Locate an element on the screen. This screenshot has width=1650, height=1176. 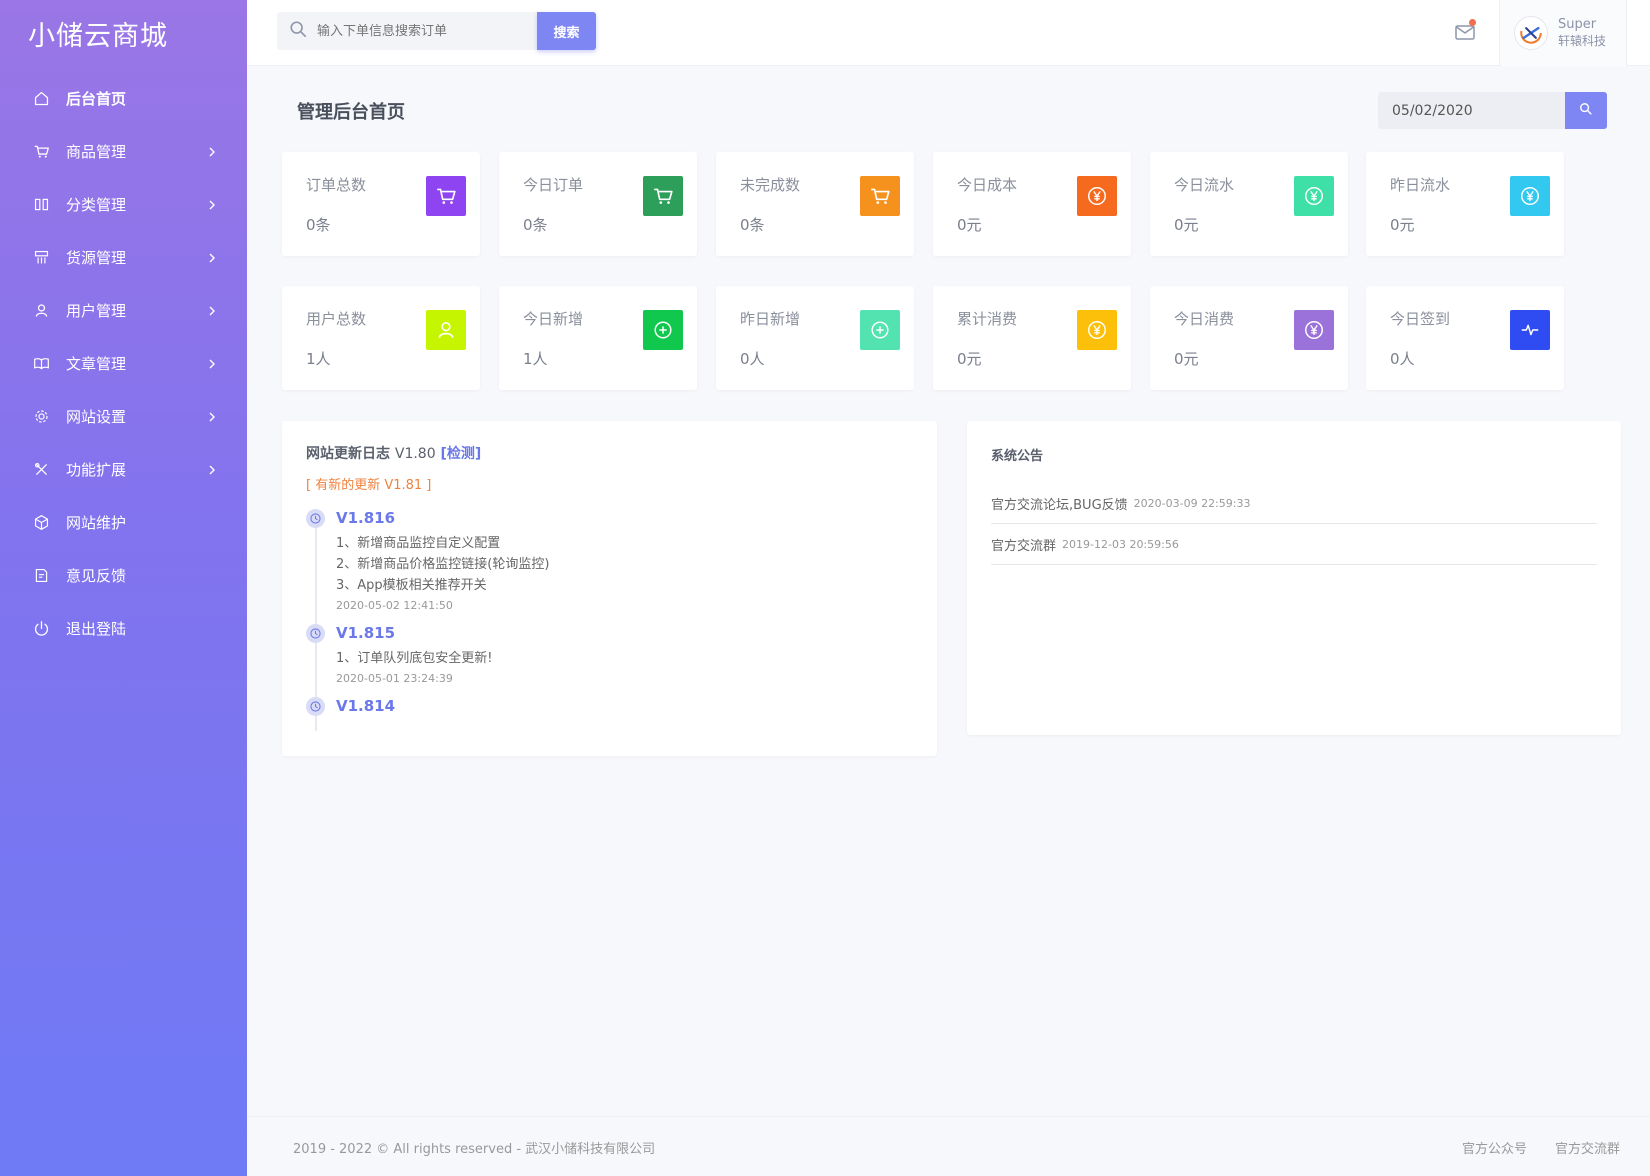
brand-logo: 小储云商城 is located at coordinates (123, 33).